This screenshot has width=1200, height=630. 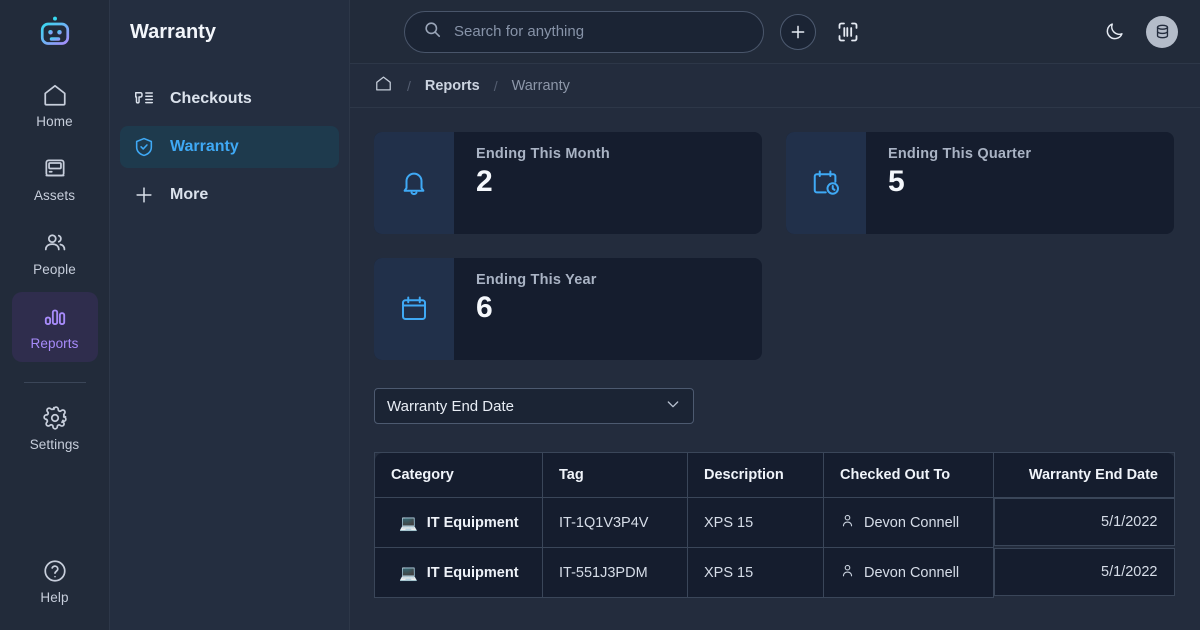 What do you see at coordinates (173, 31) in the screenshot?
I see `page-title: Warranty` at bounding box center [173, 31].